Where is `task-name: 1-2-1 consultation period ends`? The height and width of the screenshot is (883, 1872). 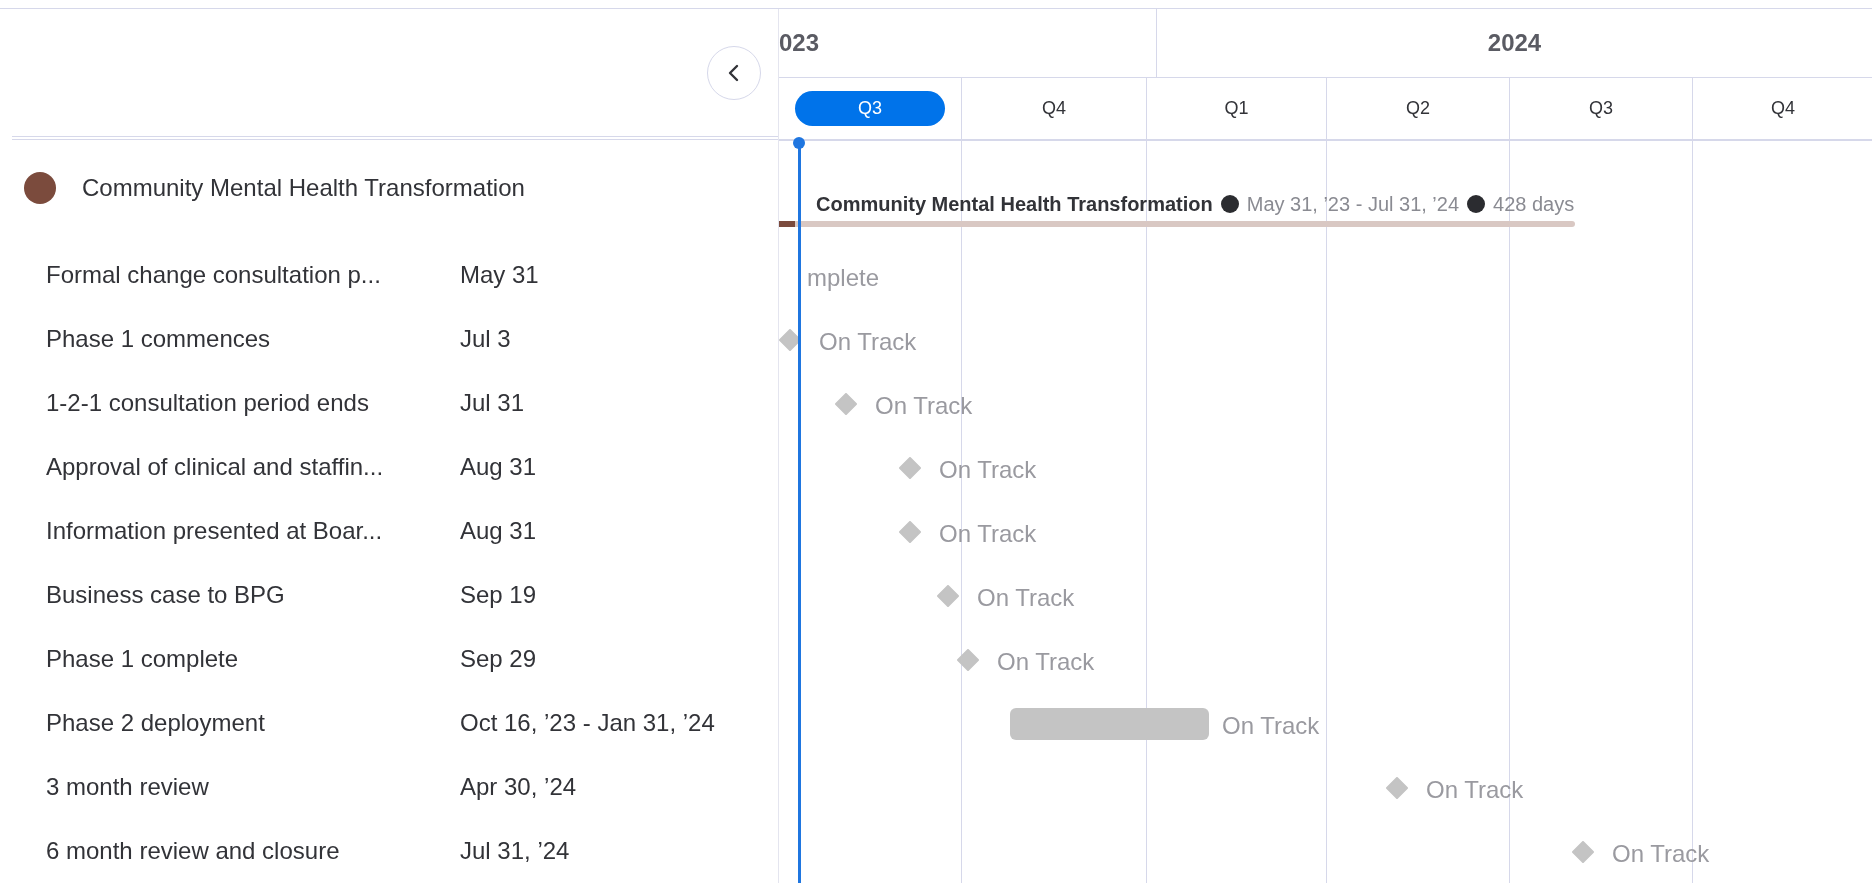
task-name: 1-2-1 consultation period ends is located at coordinates (208, 403).